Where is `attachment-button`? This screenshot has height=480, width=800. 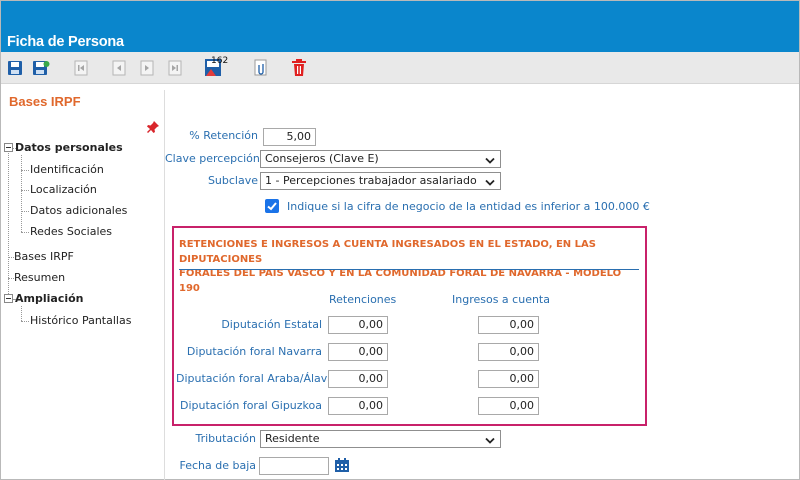
attachment-button is located at coordinates (261, 68).